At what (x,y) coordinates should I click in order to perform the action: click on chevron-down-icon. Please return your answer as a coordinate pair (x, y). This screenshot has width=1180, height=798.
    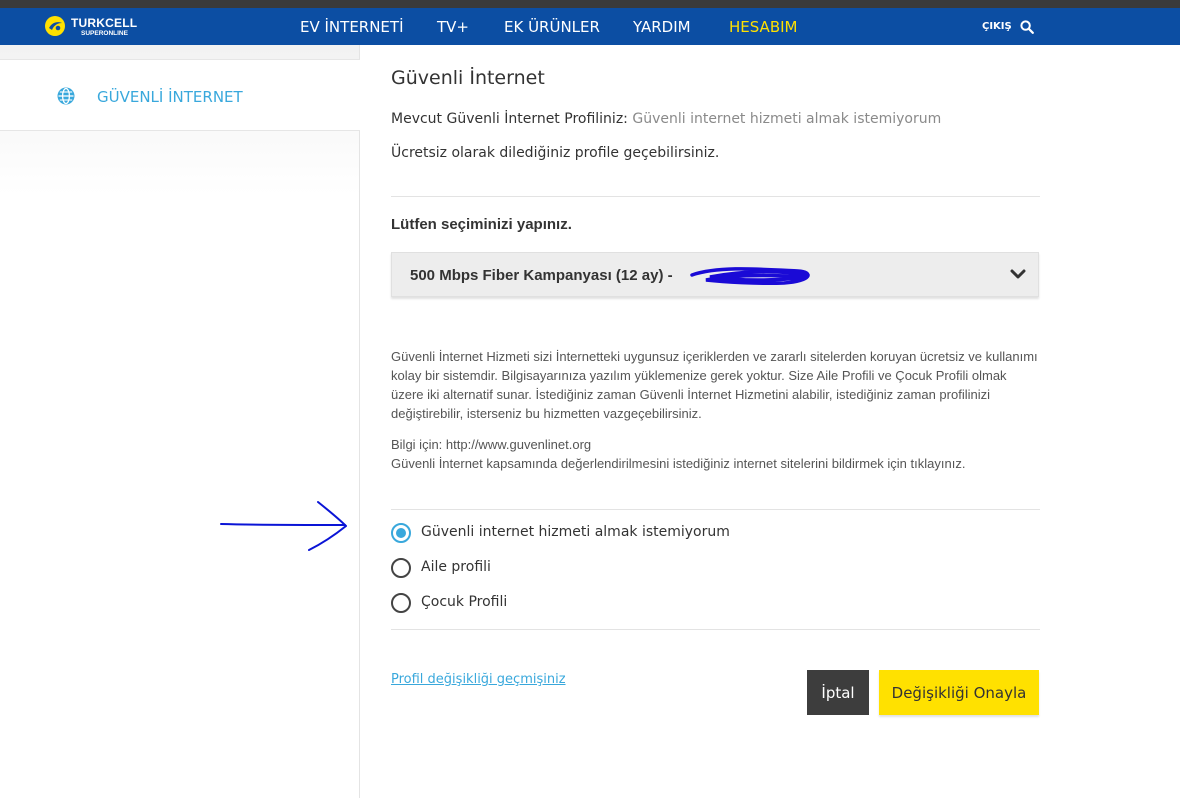
    Looking at the image, I should click on (1018, 274).